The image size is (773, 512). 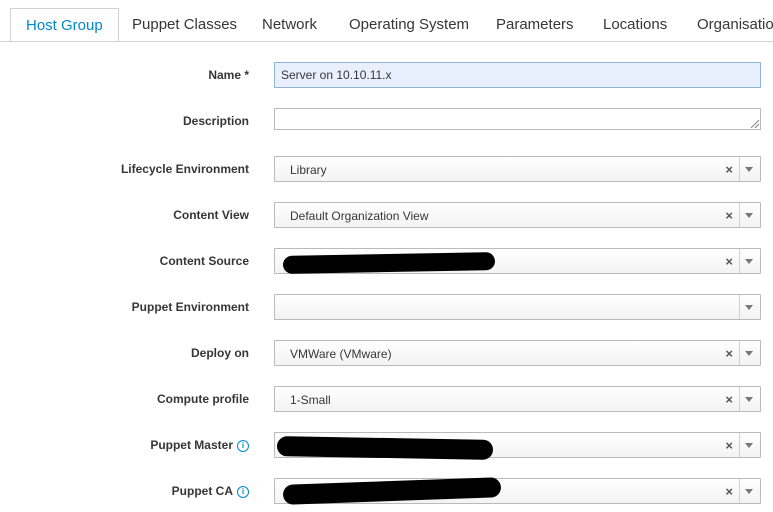 What do you see at coordinates (517, 353) in the screenshot?
I see `deploy-on-select: VMWare (VMware) ×` at bounding box center [517, 353].